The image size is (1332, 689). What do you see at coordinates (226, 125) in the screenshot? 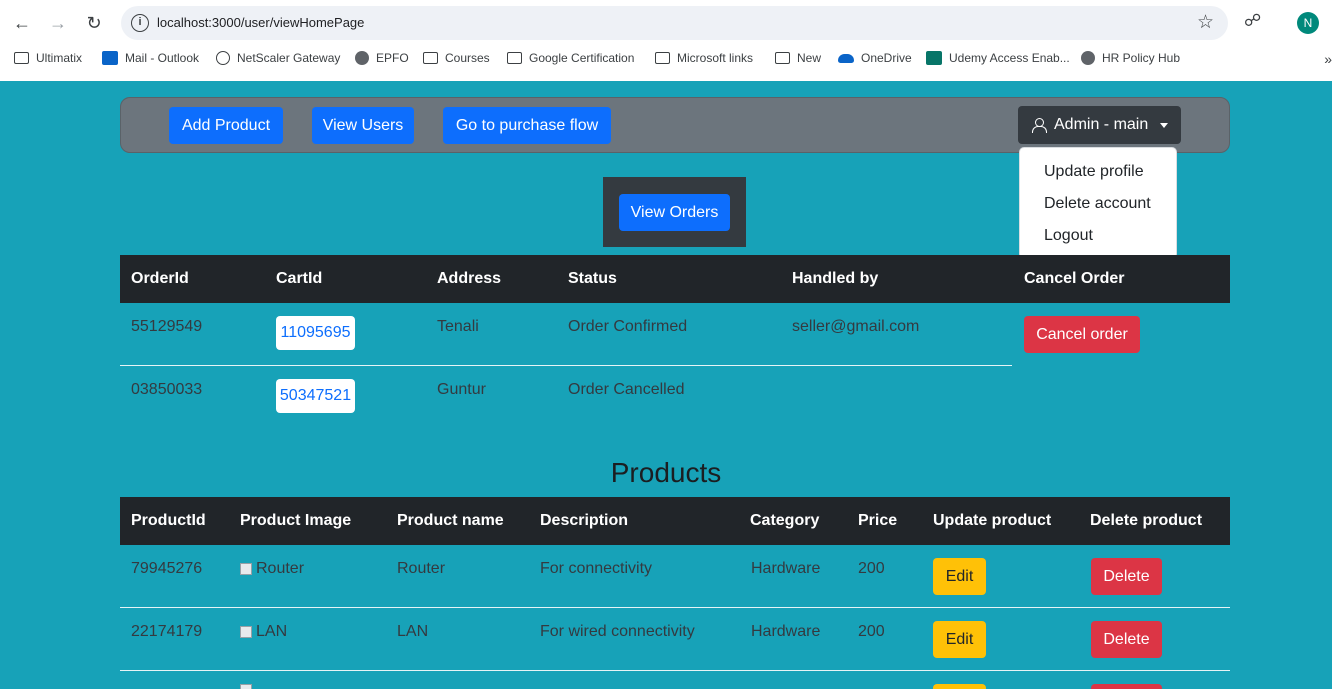
I see `add-product-button: Add Product` at bounding box center [226, 125].